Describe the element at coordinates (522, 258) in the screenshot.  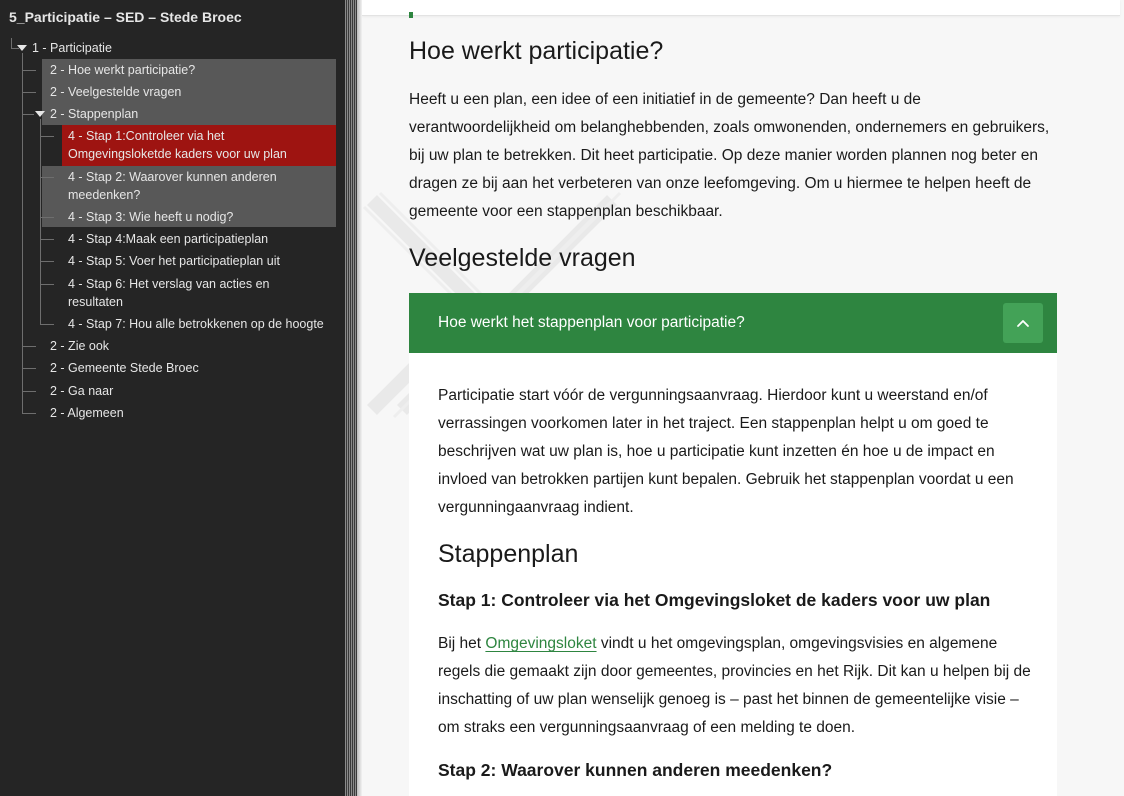
I see `heading-veelgestelde-vragen: Veelgestelde vragen` at that location.